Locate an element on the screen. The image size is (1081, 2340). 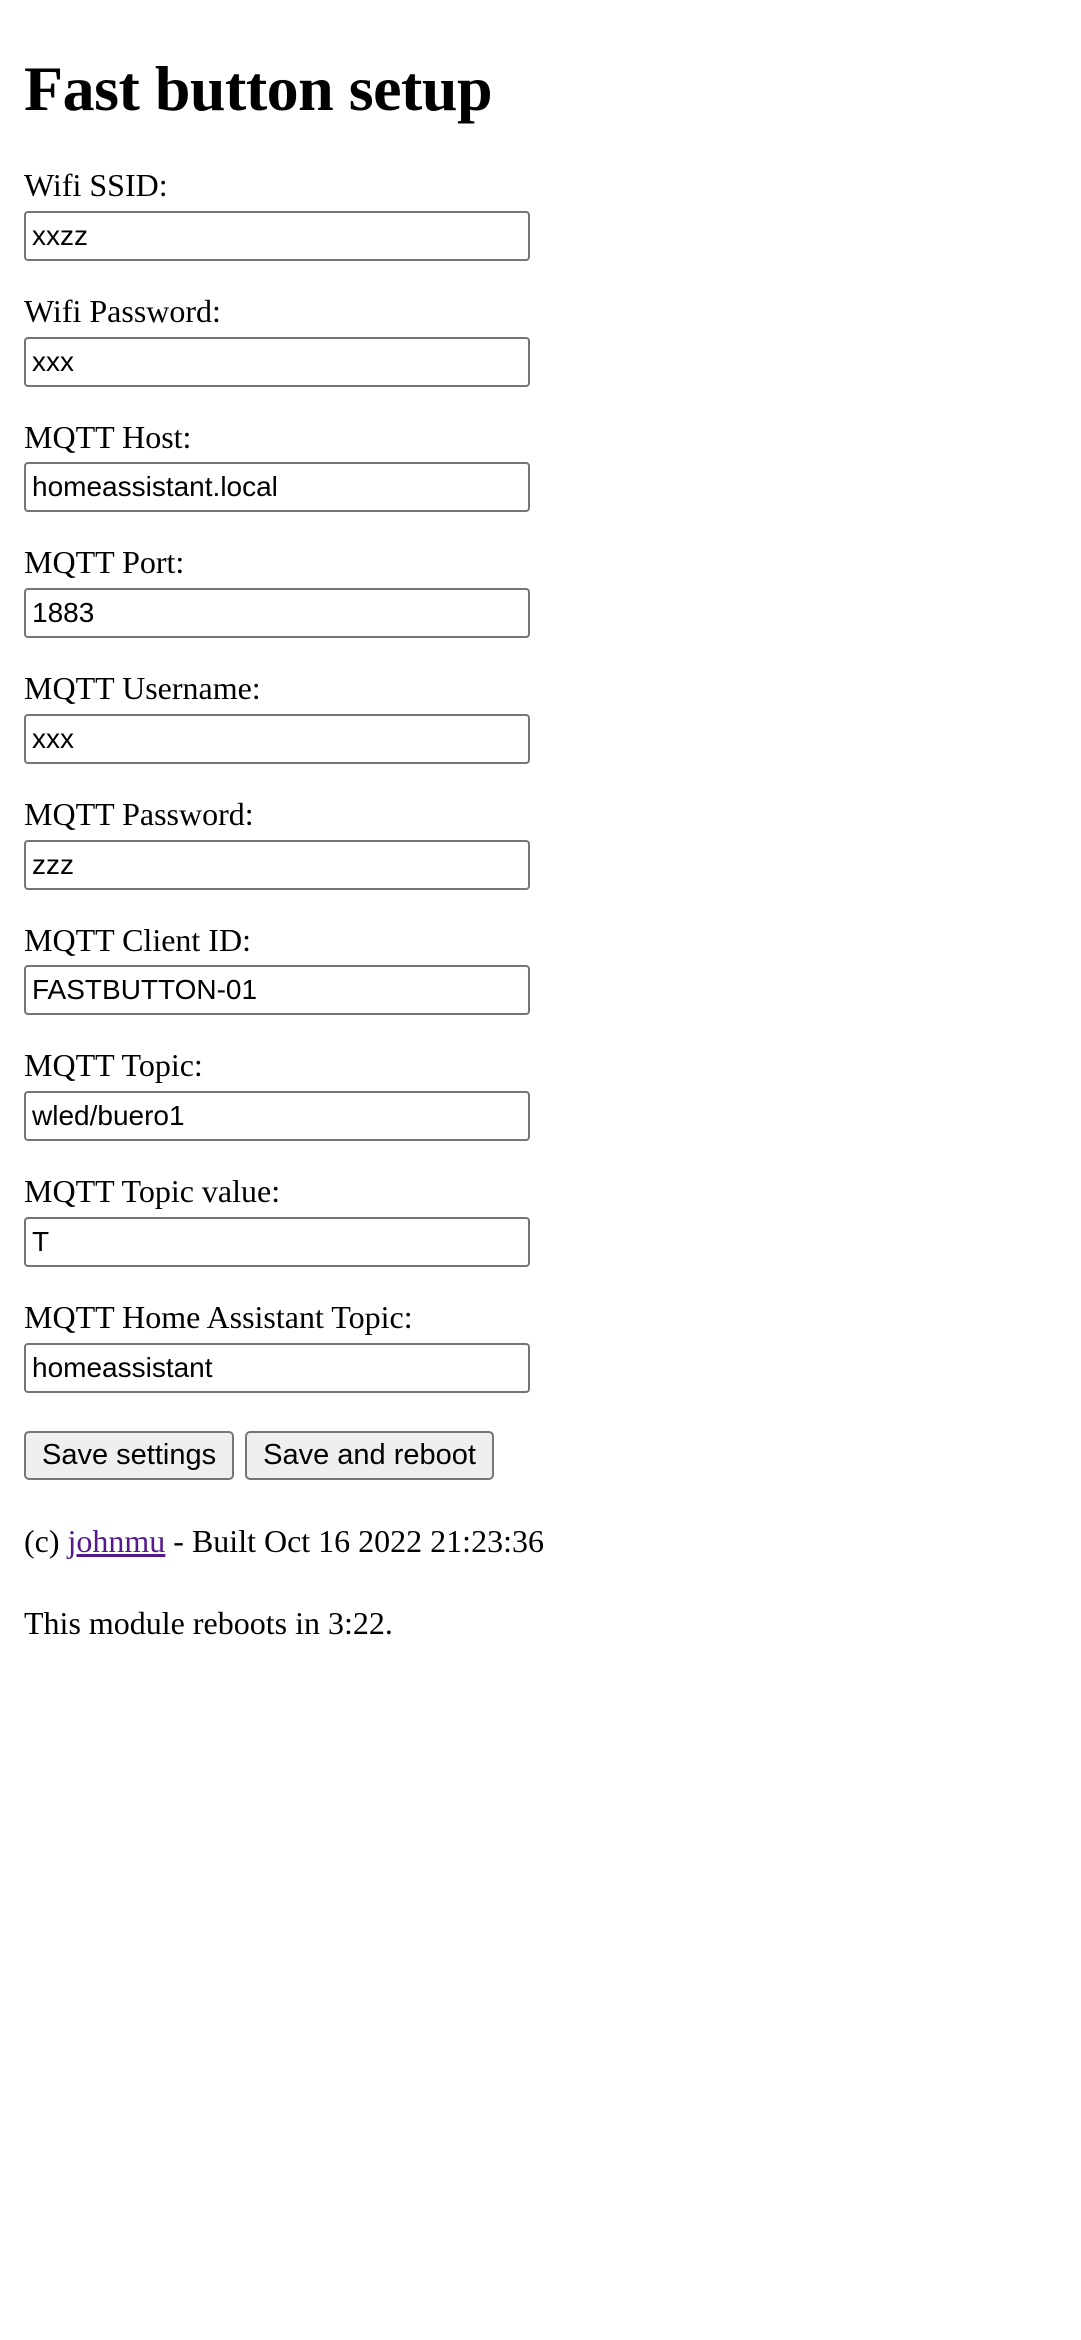
field-mqtt-username: MQTT Username: is located at coordinates (540, 717).